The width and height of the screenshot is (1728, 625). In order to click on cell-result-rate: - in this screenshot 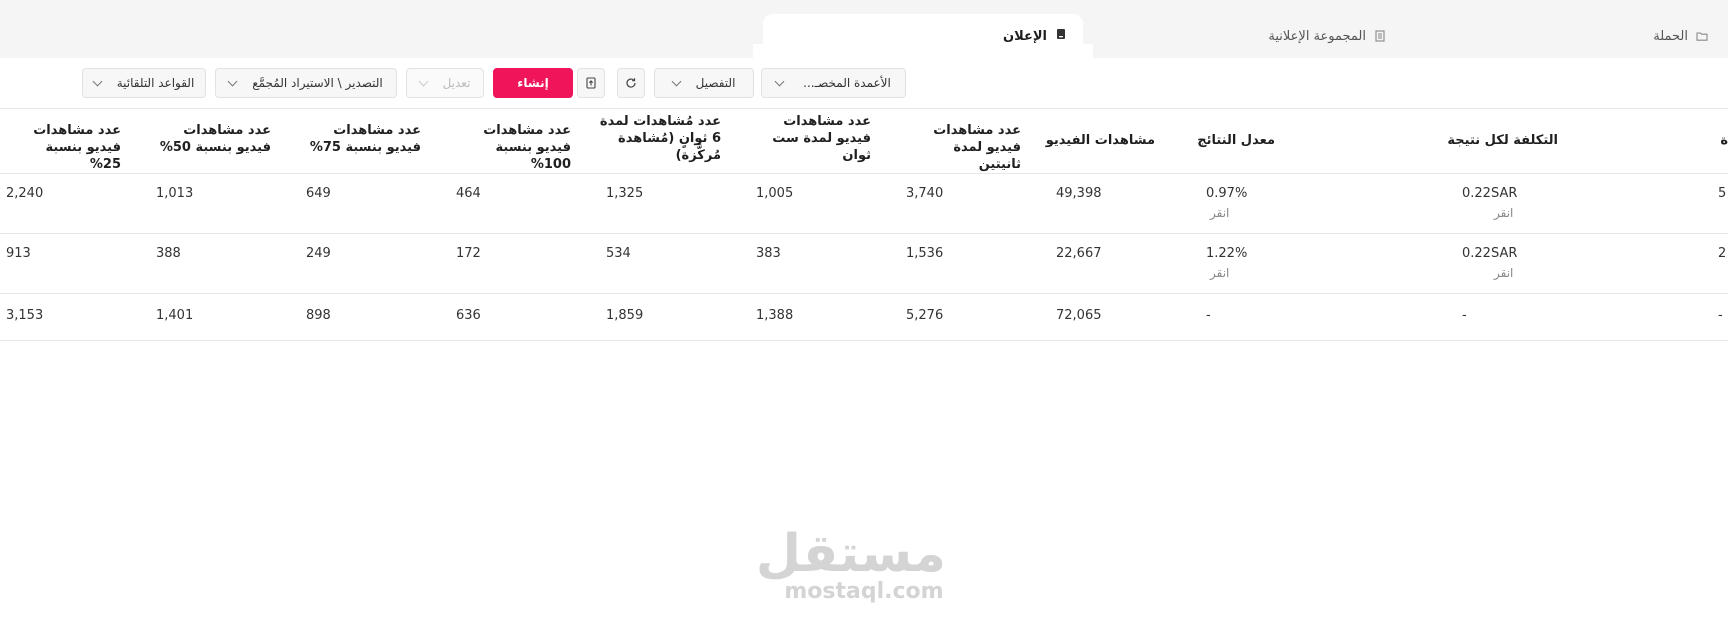, I will do `click(1208, 315)`.